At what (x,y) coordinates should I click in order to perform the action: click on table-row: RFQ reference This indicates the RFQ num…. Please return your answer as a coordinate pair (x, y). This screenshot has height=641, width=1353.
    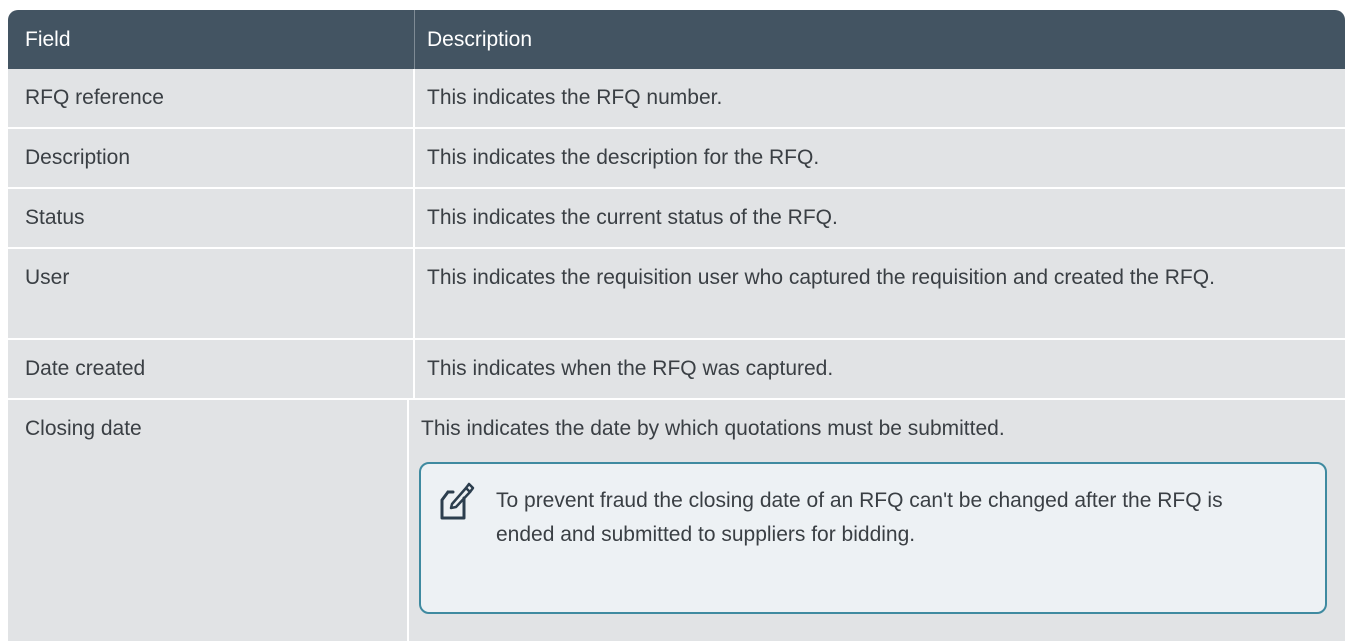
    Looking at the image, I should click on (676, 99).